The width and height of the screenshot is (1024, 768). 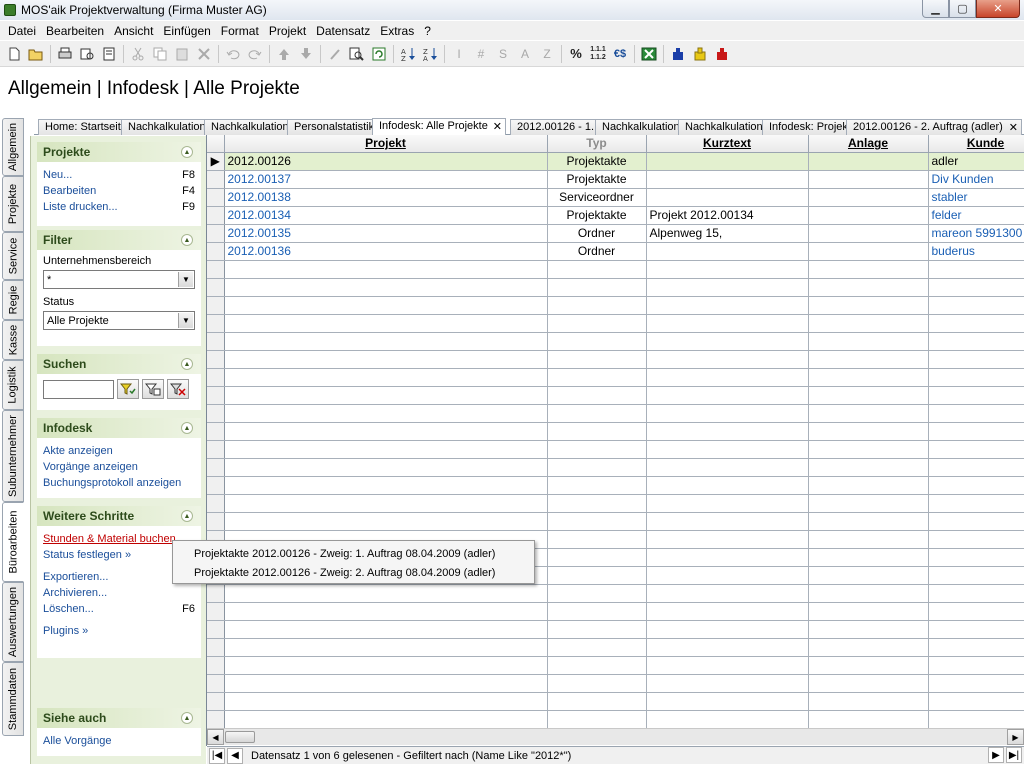 What do you see at coordinates (335, 54) in the screenshot?
I see `edit-pen-icon` at bounding box center [335, 54].